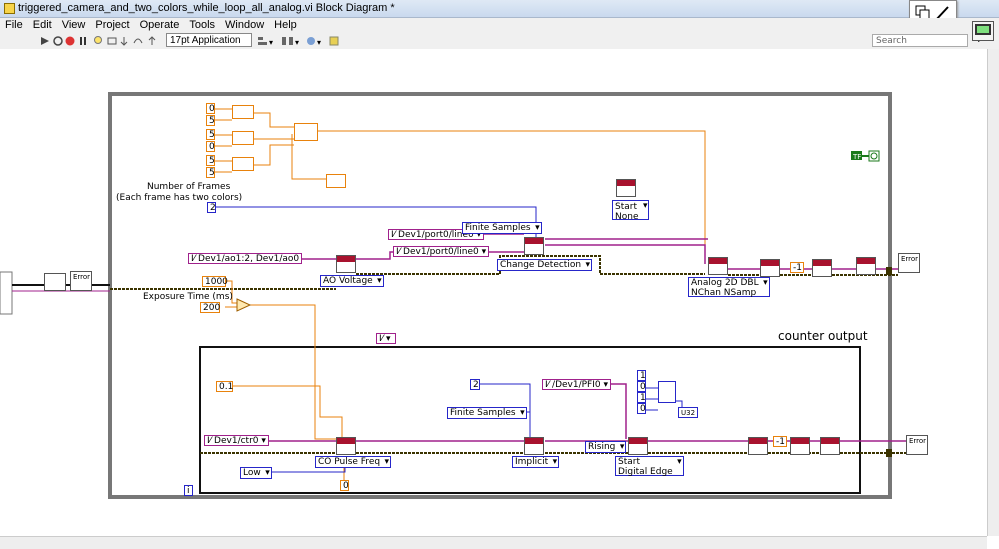 The height and width of the screenshot is (549, 999). What do you see at coordinates (55, 282) in the screenshot?
I see `bundle-node` at bounding box center [55, 282].